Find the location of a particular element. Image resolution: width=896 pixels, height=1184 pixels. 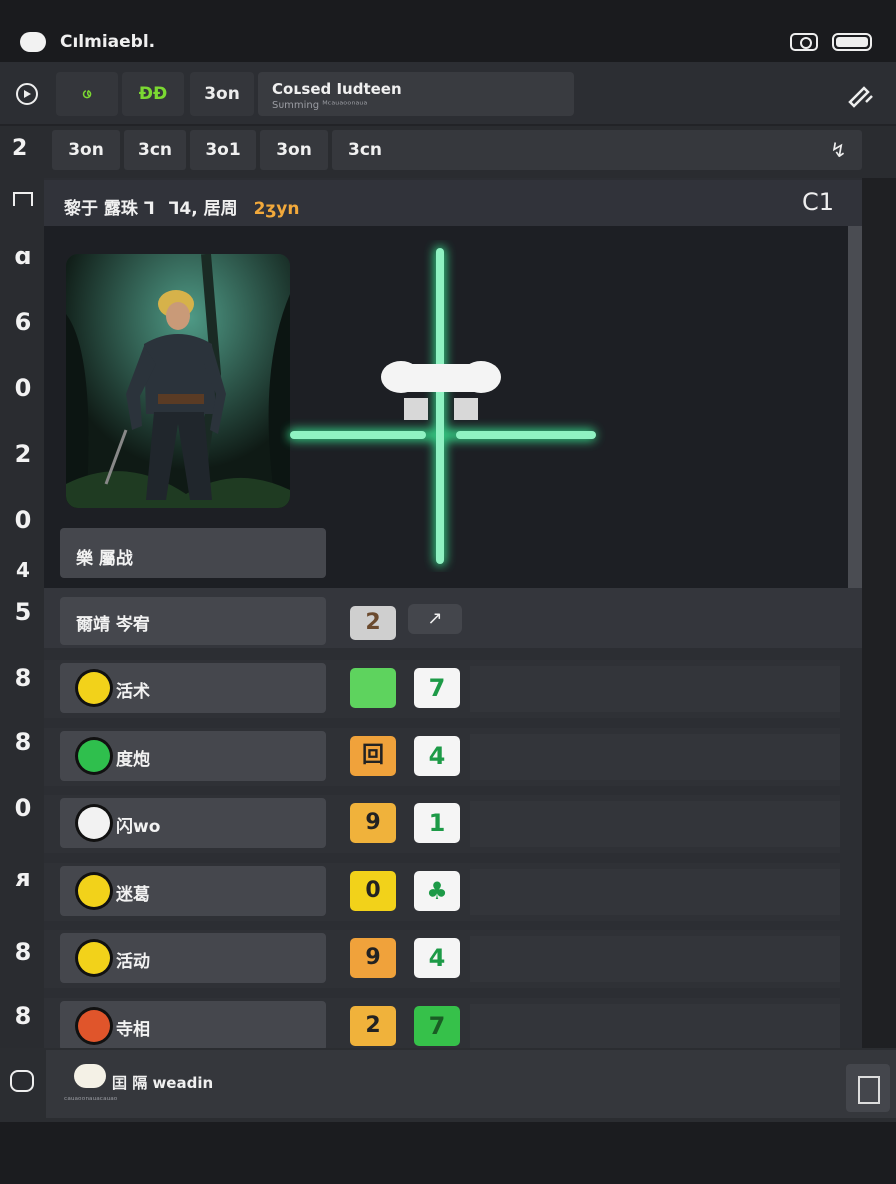

row-label: 度炮 is located at coordinates (133, 760).